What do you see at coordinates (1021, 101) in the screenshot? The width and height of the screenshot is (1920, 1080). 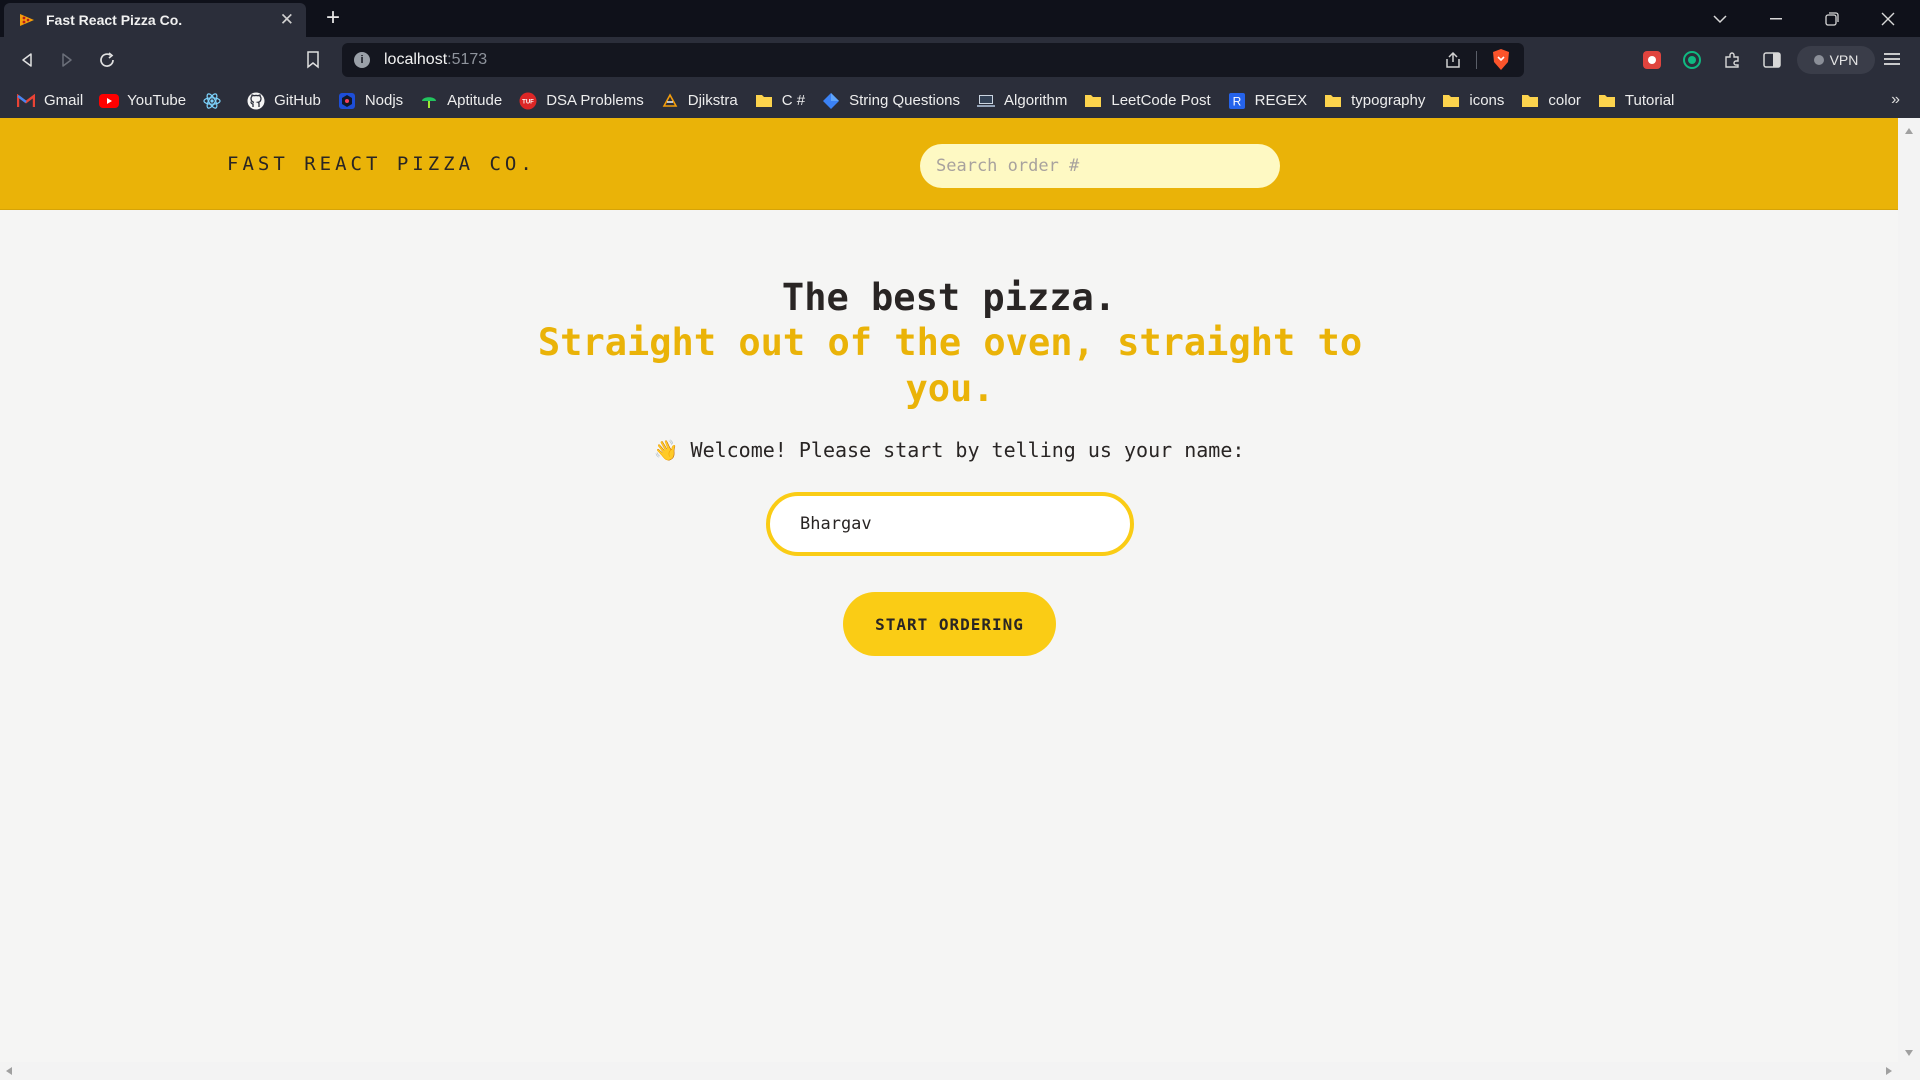 I see `bookmark-algorithm: Algorithm` at bounding box center [1021, 101].